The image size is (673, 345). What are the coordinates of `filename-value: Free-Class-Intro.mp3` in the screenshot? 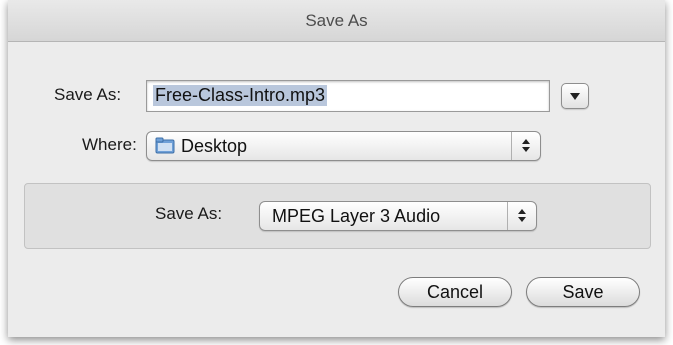 It's located at (240, 95).